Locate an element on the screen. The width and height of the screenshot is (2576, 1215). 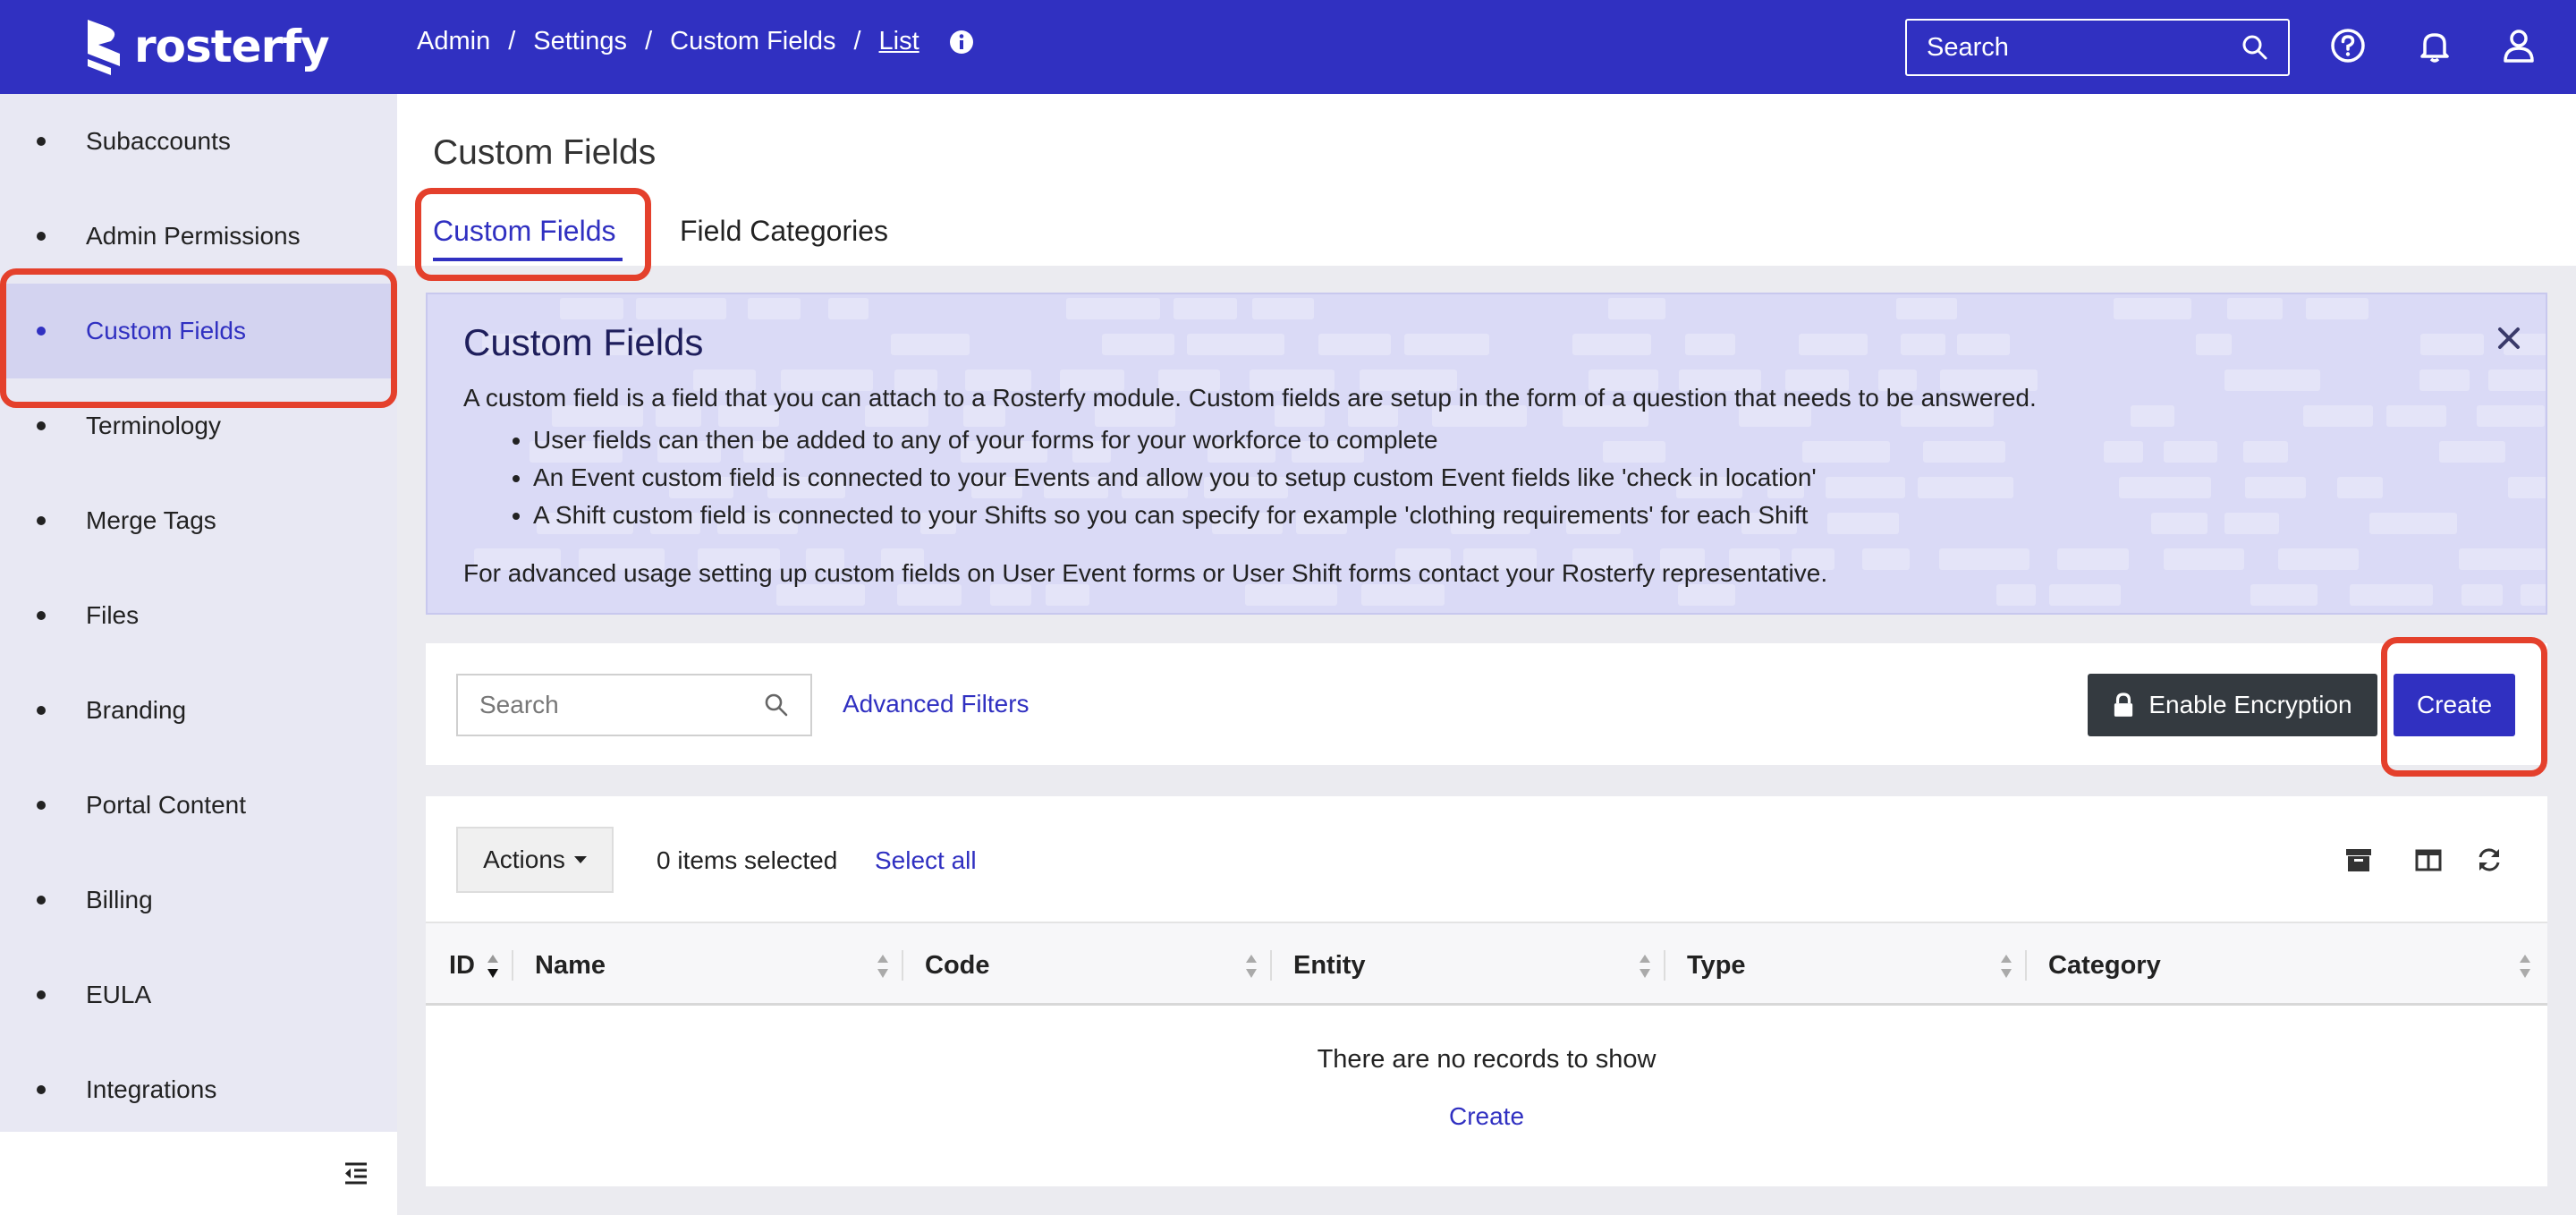
sidebar-item-custom-fields: Custom Fields is located at coordinates (198, 331).